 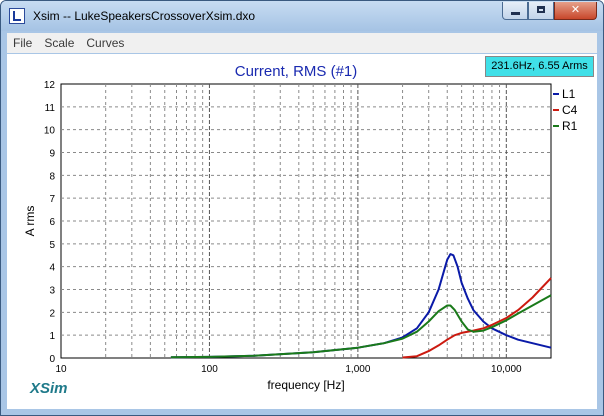 What do you see at coordinates (302, 43) in the screenshot?
I see `menu-bar: File Scale Curves` at bounding box center [302, 43].